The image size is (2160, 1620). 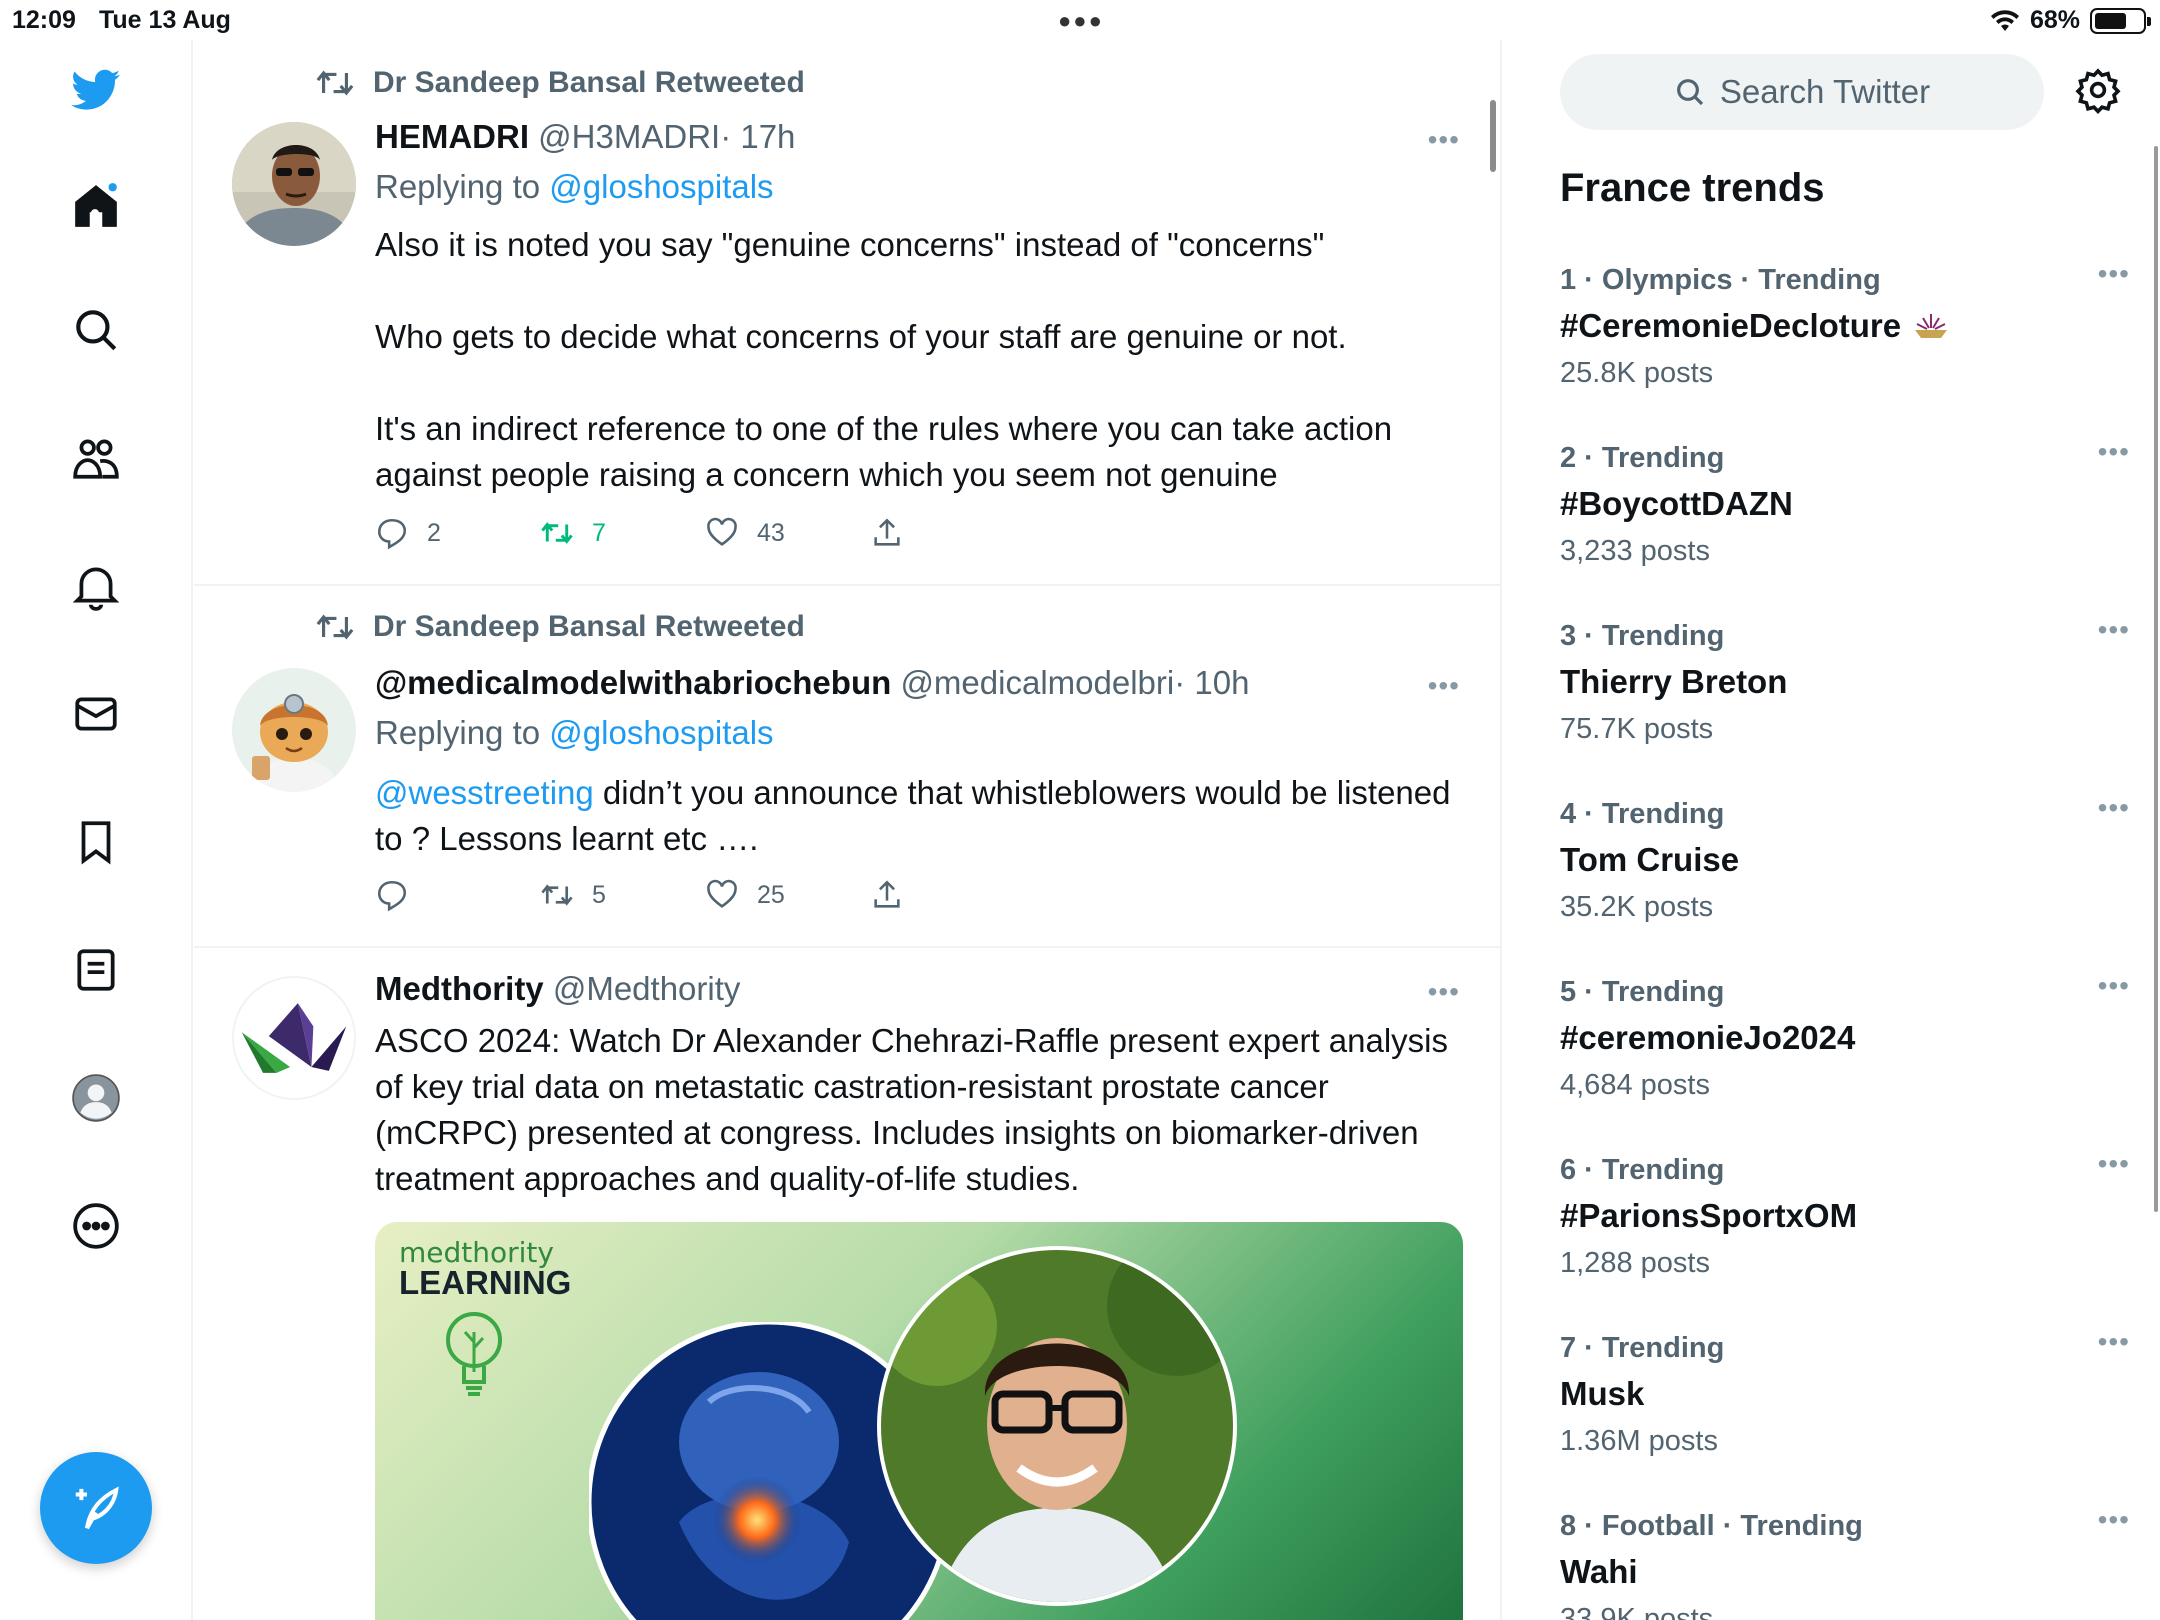 What do you see at coordinates (629, 136) in the screenshot?
I see `author-handle: @H3MADRI` at bounding box center [629, 136].